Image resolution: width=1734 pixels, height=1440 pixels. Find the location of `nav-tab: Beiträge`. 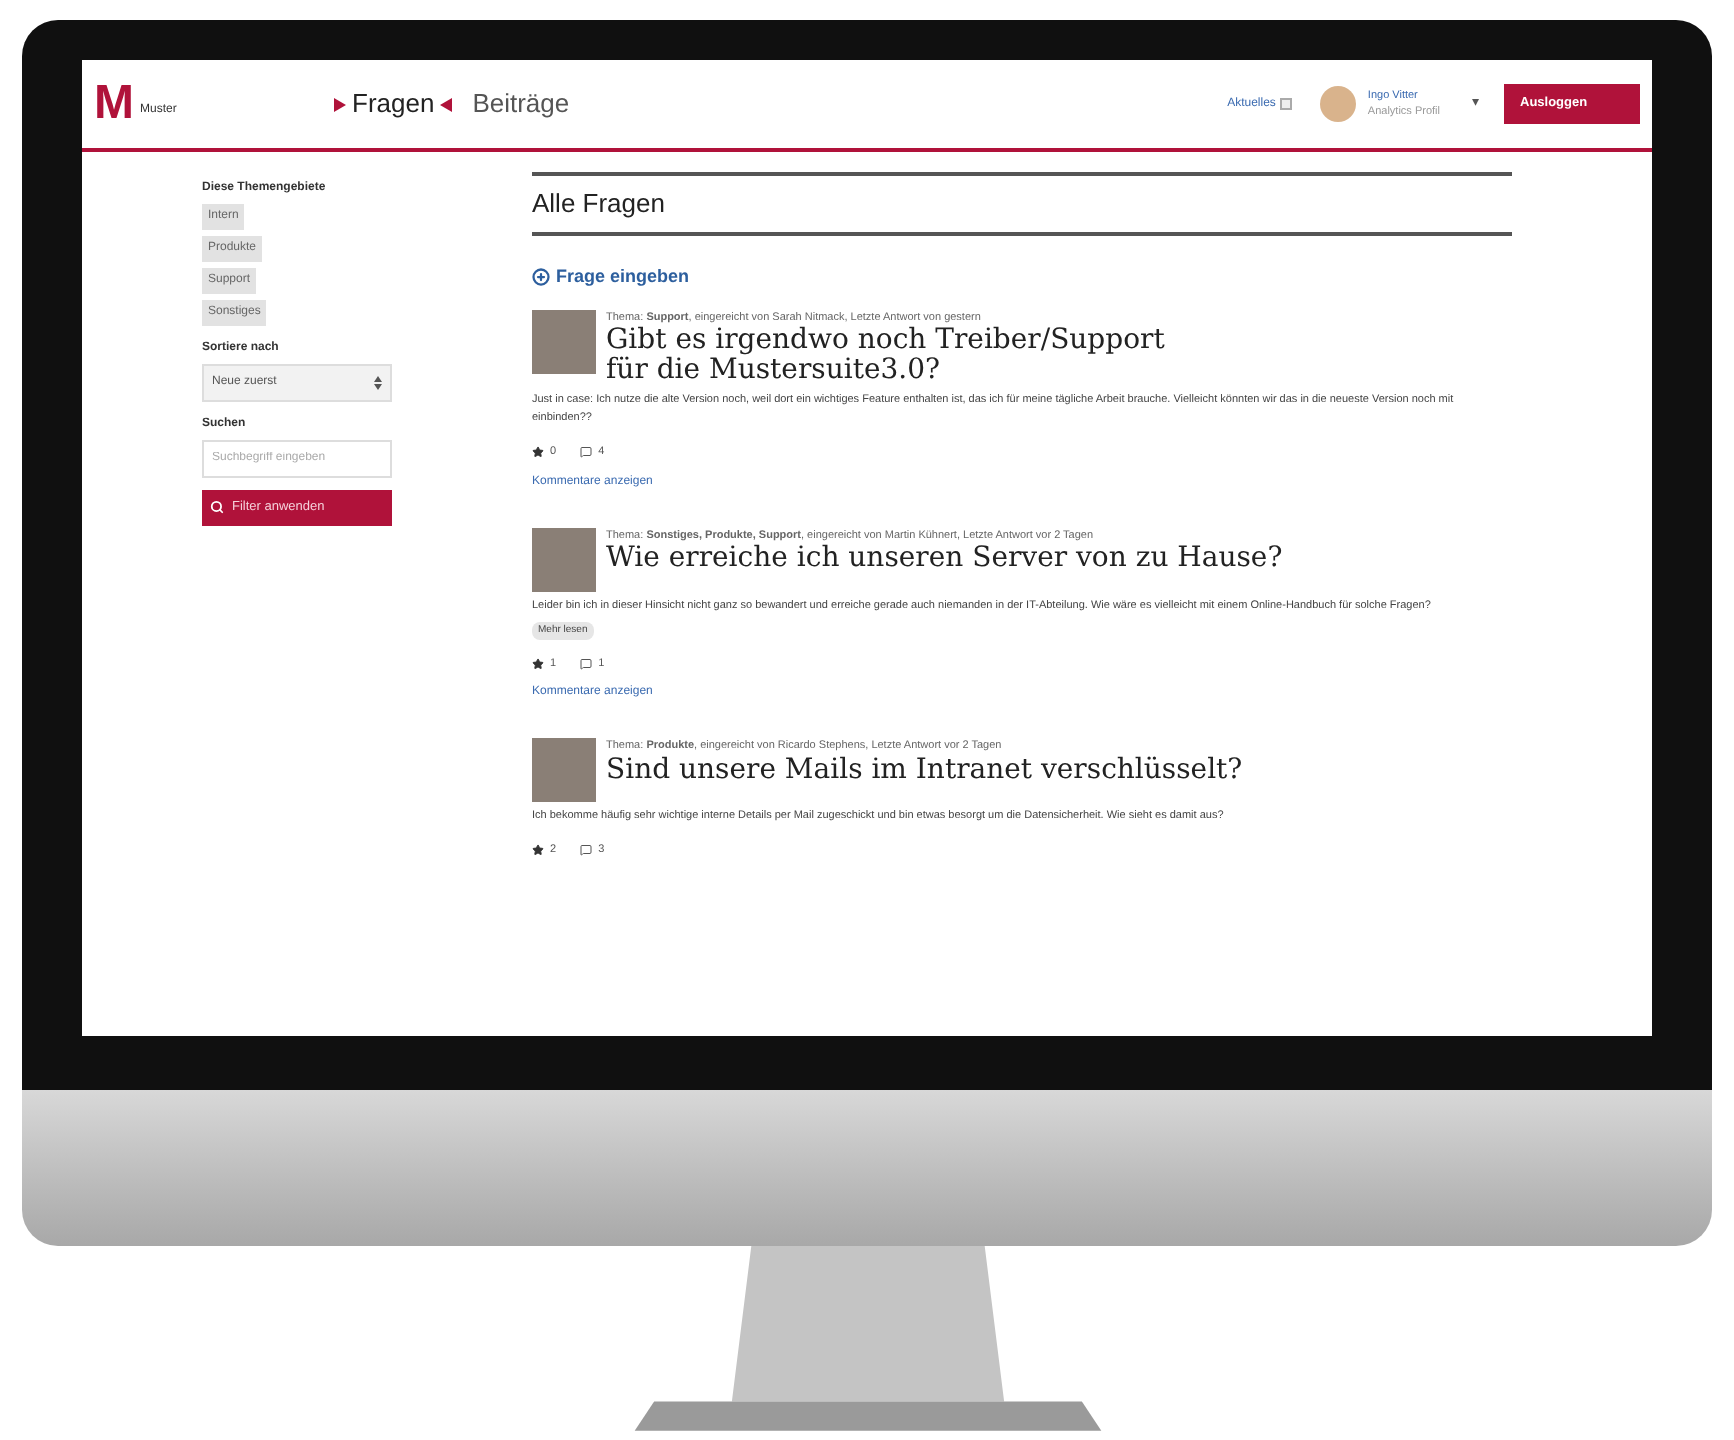

nav-tab: Beiträge is located at coordinates (521, 104).